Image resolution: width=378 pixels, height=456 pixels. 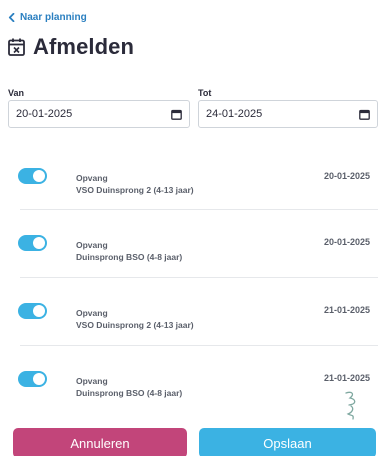 What do you see at coordinates (16, 47) in the screenshot?
I see `calendar-x-icon` at bounding box center [16, 47].